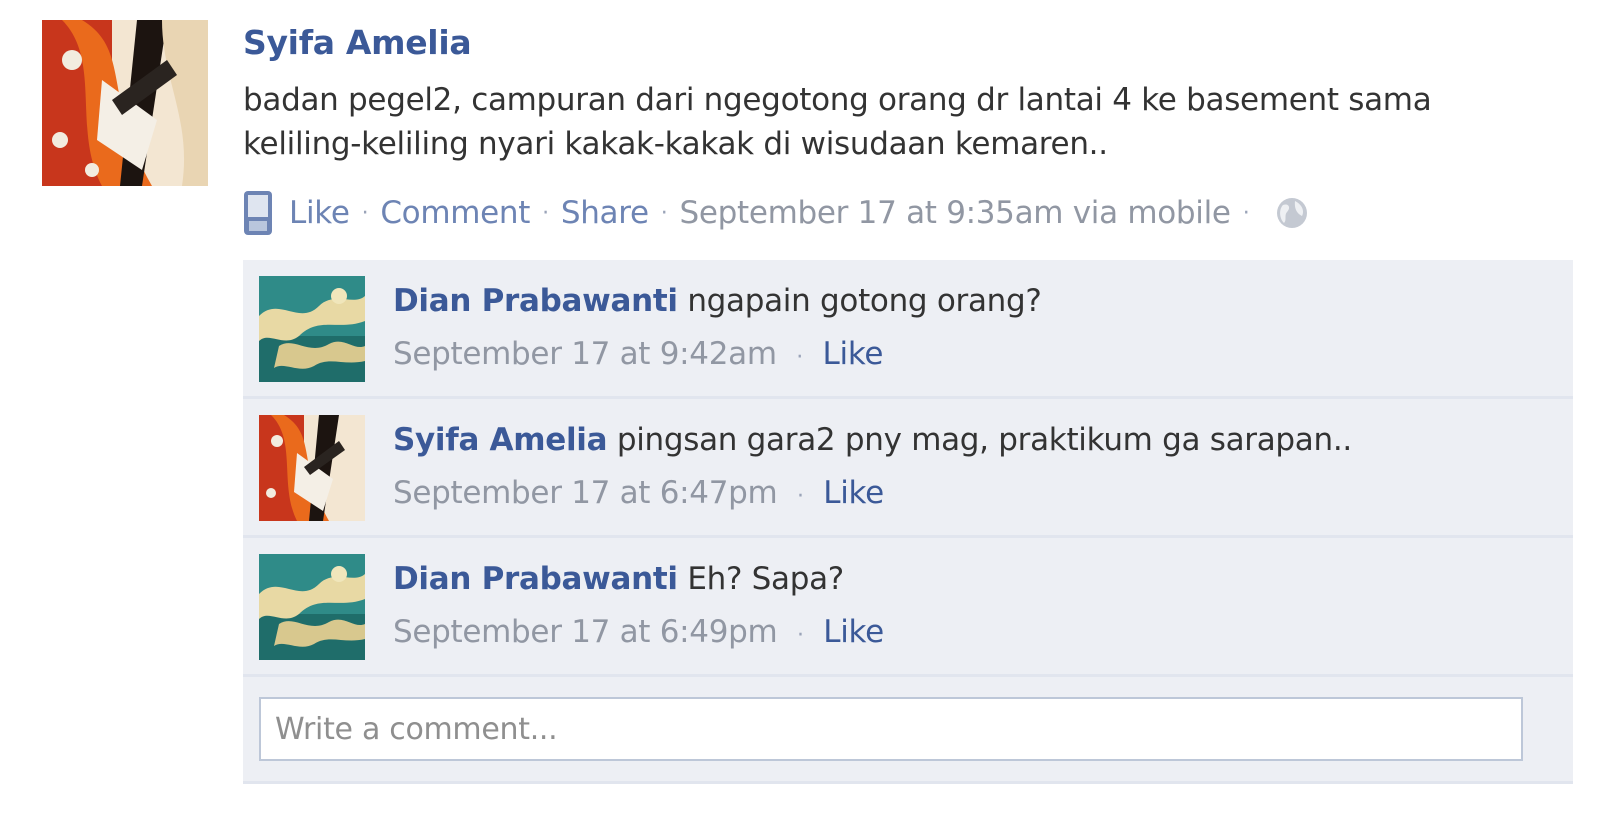 Image resolution: width=1600 pixels, height=816 pixels. I want to click on globe-icon, so click(1292, 213).